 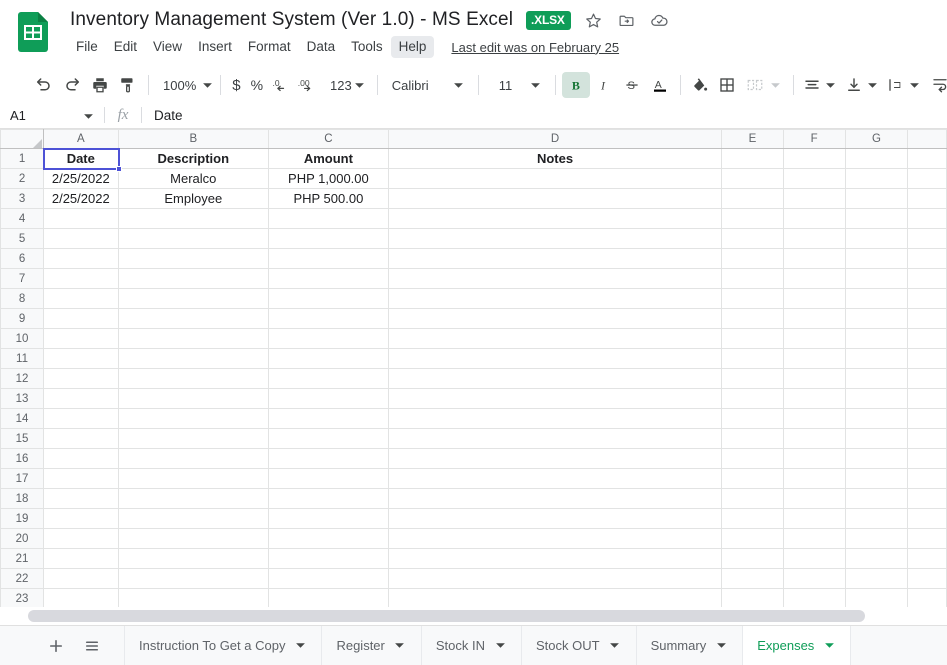 I want to click on cell-H18, so click(x=927, y=498).